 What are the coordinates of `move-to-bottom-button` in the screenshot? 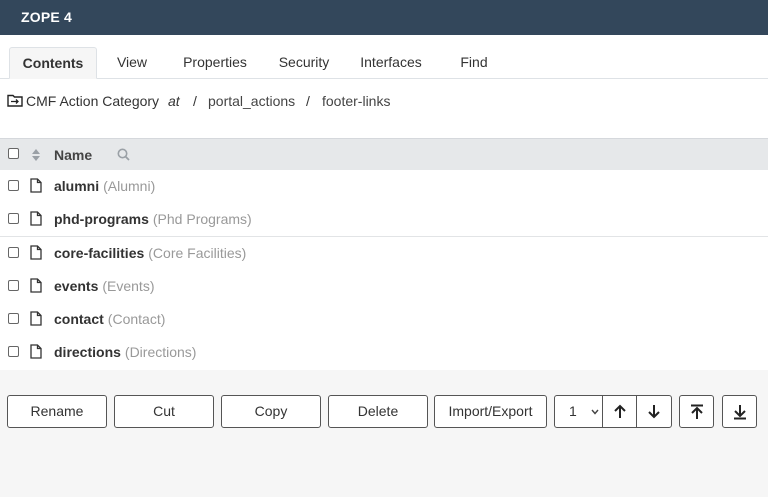 It's located at (739, 411).